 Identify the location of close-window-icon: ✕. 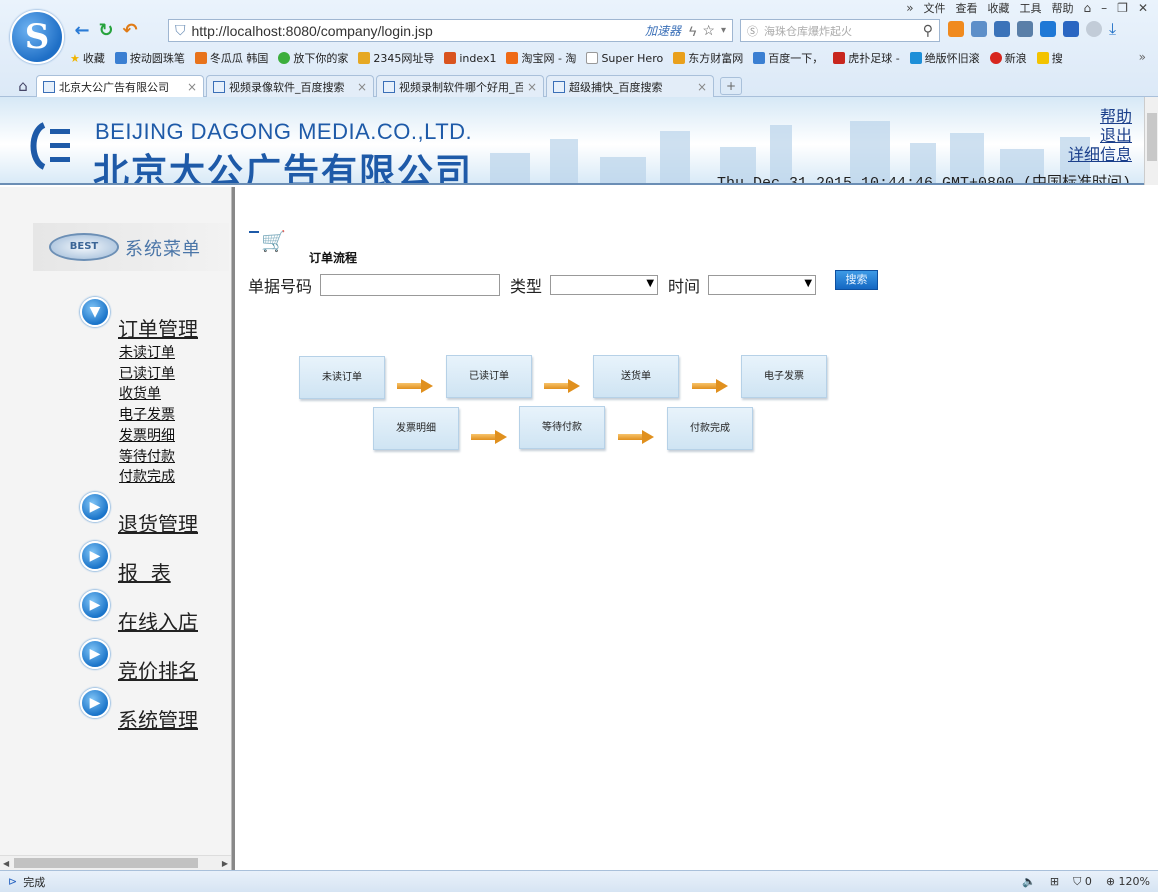
(1143, 8).